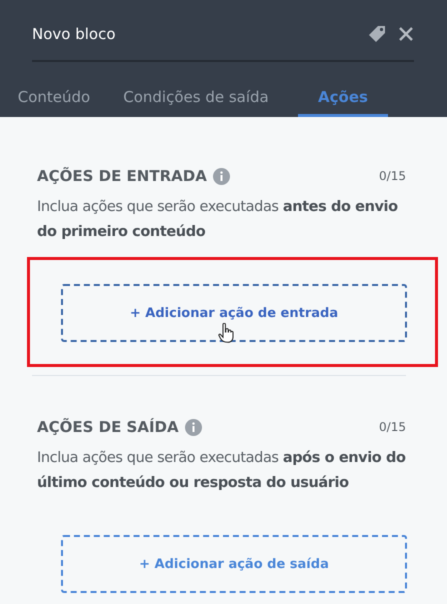  I want to click on tab: Ações, so click(343, 98).